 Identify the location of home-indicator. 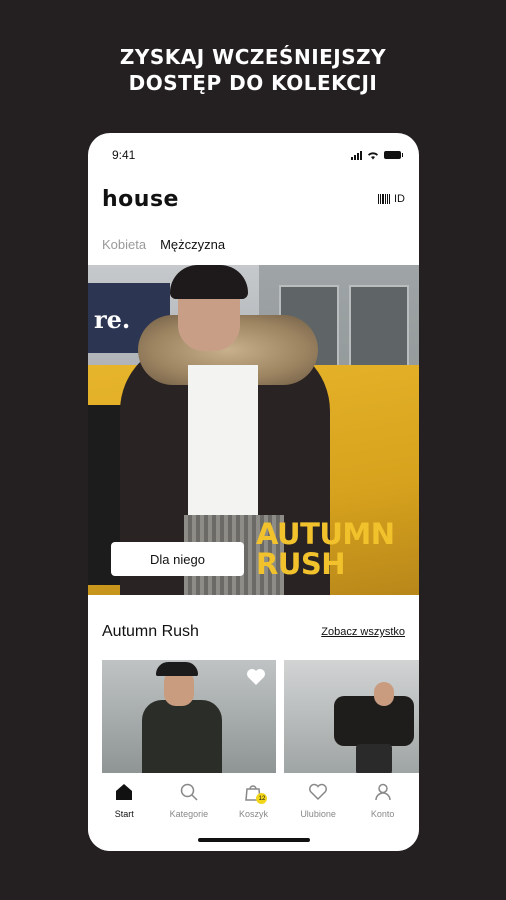
(254, 840).